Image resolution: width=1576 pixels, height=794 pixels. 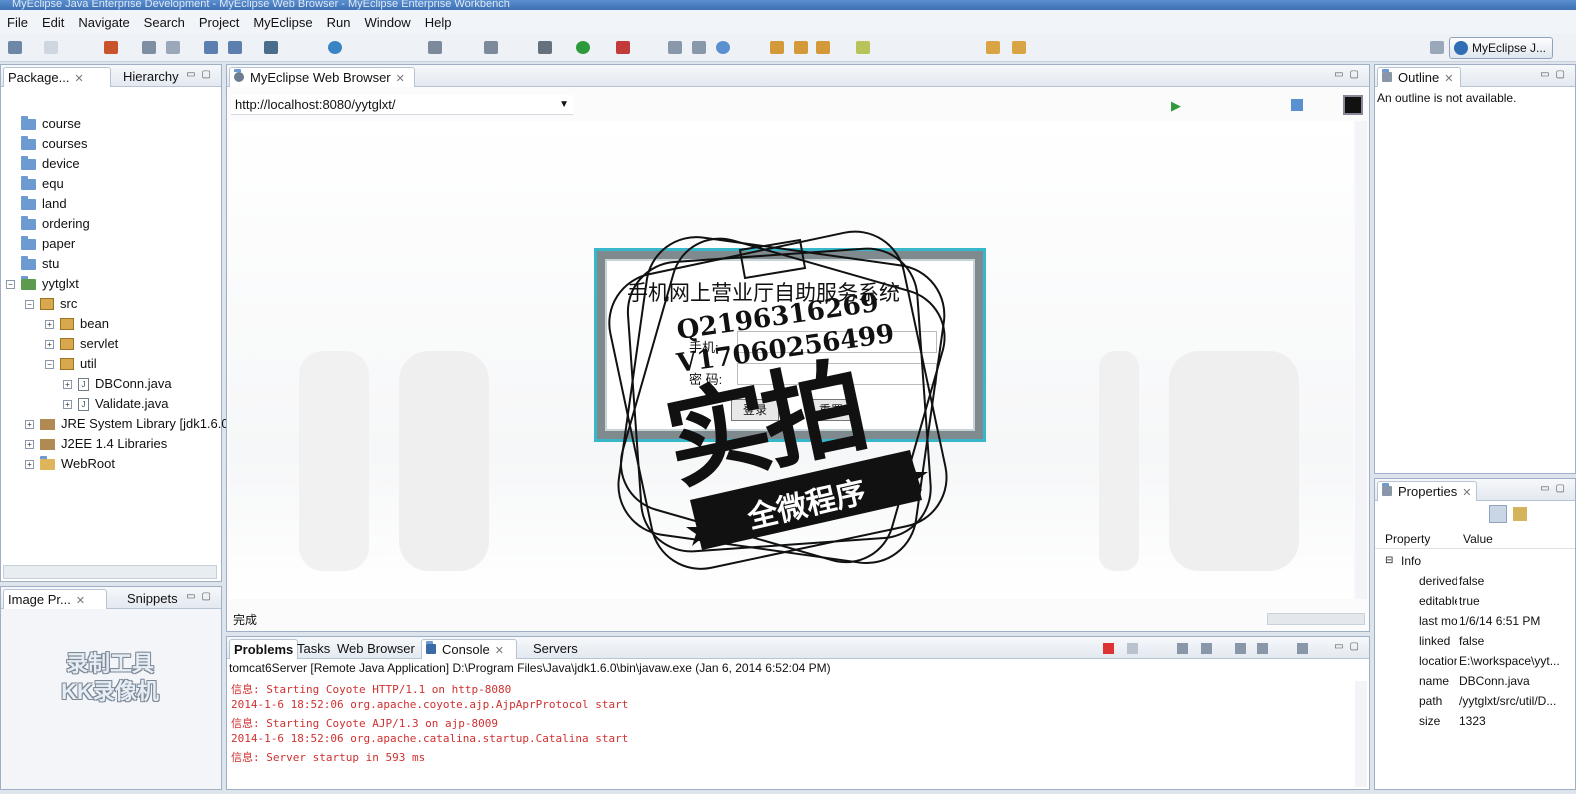 What do you see at coordinates (435, 47) in the screenshot?
I see `open-type-icon` at bounding box center [435, 47].